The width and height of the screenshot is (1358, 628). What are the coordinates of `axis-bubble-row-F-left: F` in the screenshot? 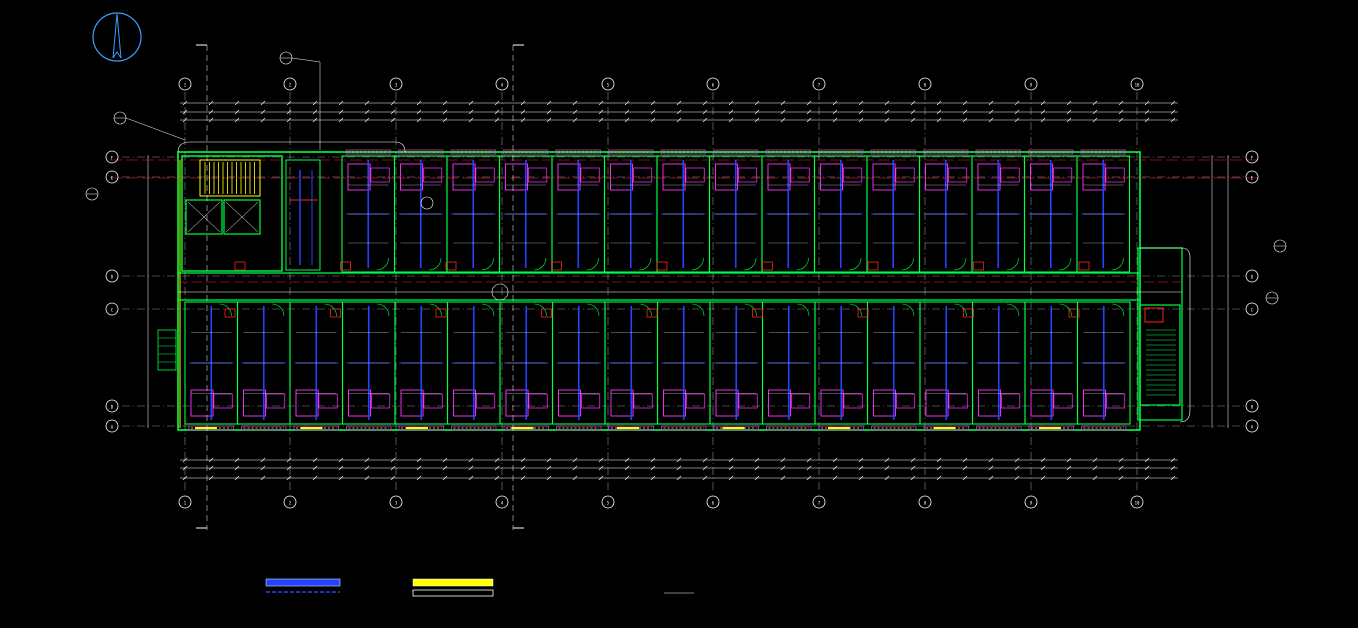 It's located at (112, 157).